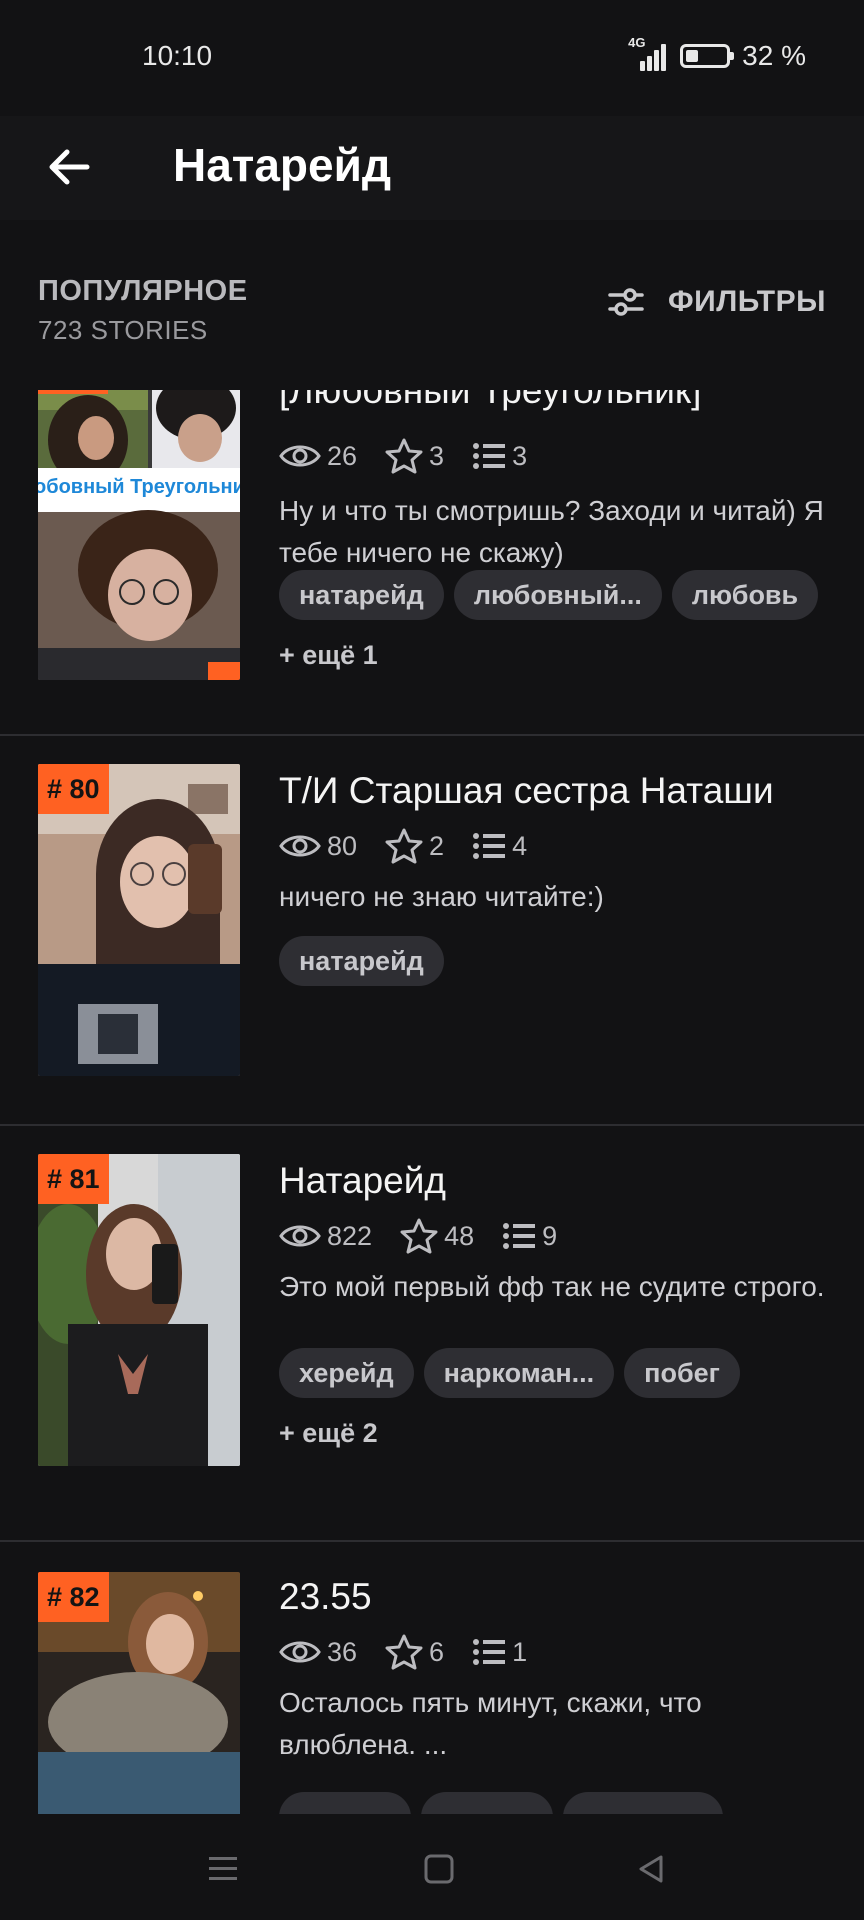  Describe the element at coordinates (139, 535) in the screenshot. I see `story-cover: обовный Треугольни` at that location.